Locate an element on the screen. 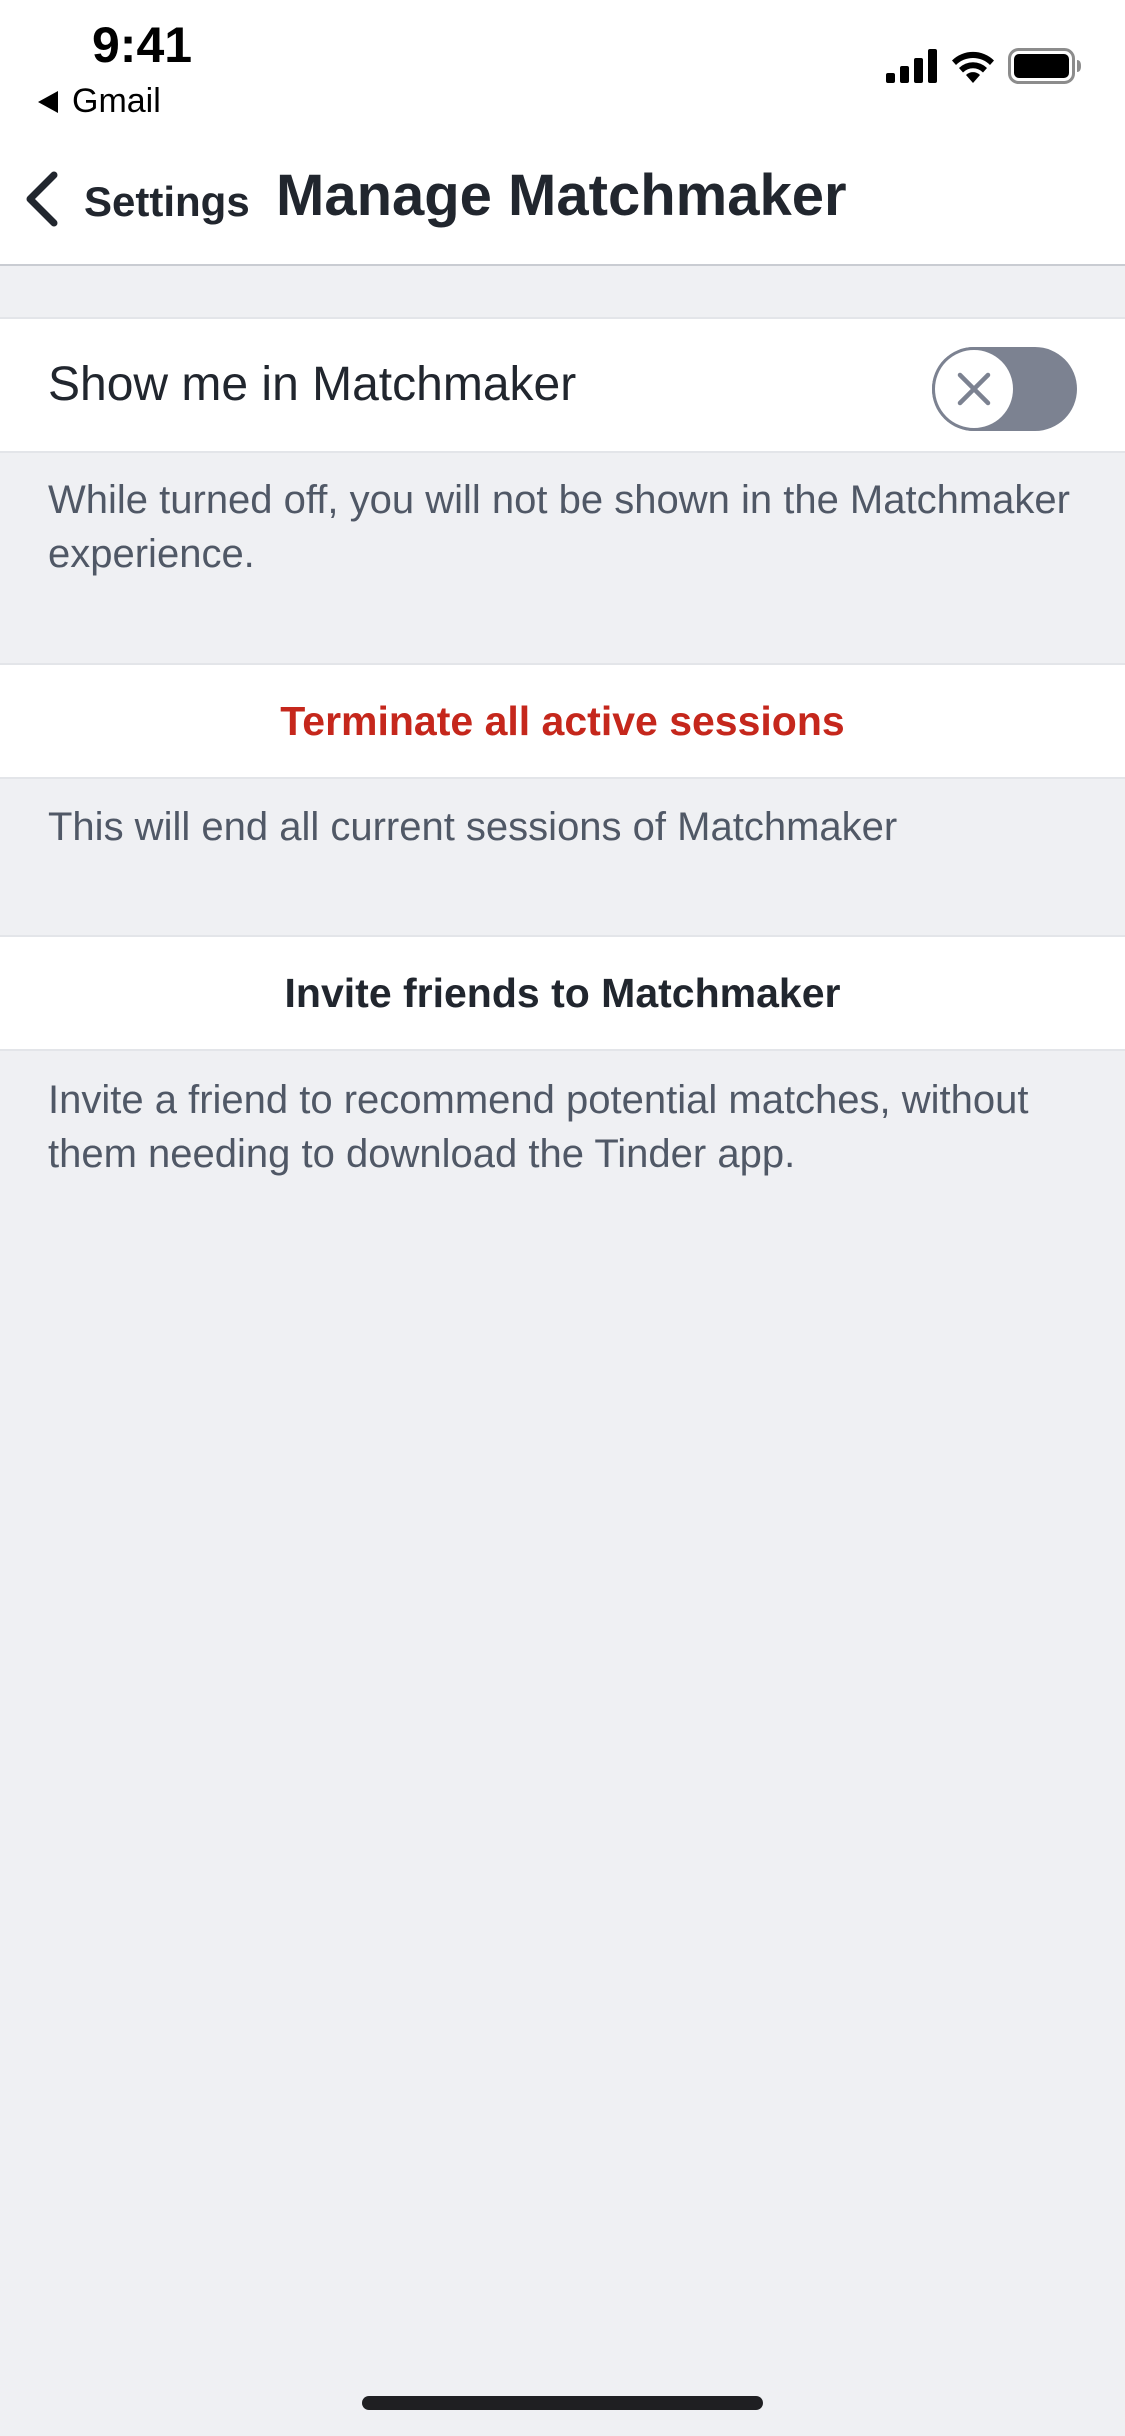 This screenshot has width=1125, height=2436. invite-friends-button: Invite friends to Matchmaker is located at coordinates (562, 993).